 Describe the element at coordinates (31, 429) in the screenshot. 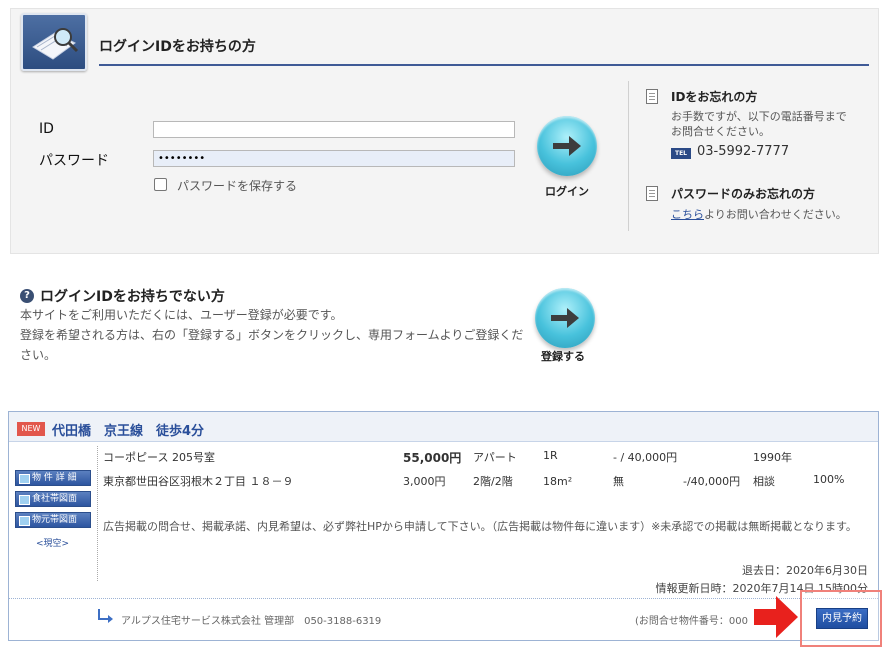

I see `new-badge: NEW` at that location.